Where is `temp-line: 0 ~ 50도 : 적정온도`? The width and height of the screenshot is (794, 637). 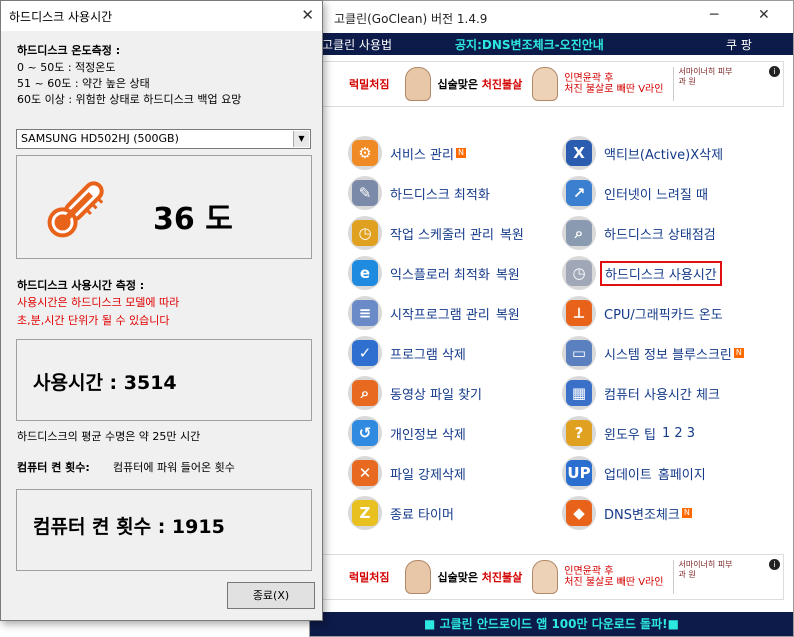 temp-line: 0 ~ 50도 : 적정온도 is located at coordinates (66, 67).